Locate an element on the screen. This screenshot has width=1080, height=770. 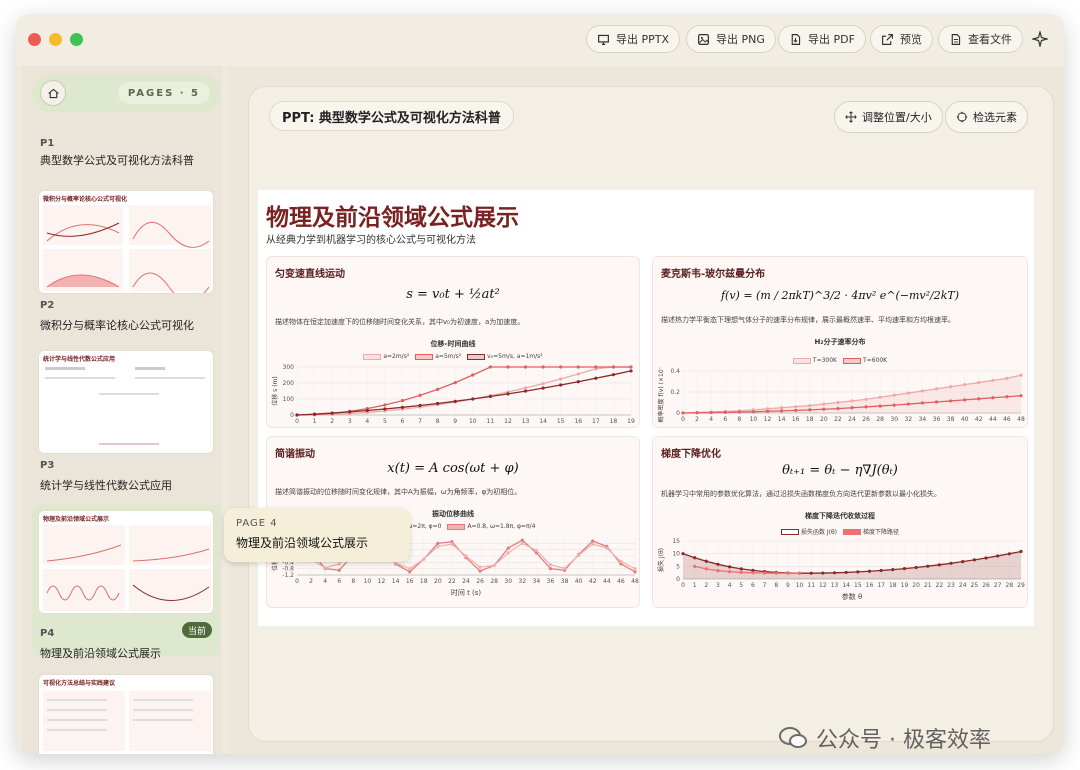
page-item-p3: 统计学与线性代数公式应用 P3 统计学与线性代数公式应用 is located at coordinates (126, 419).